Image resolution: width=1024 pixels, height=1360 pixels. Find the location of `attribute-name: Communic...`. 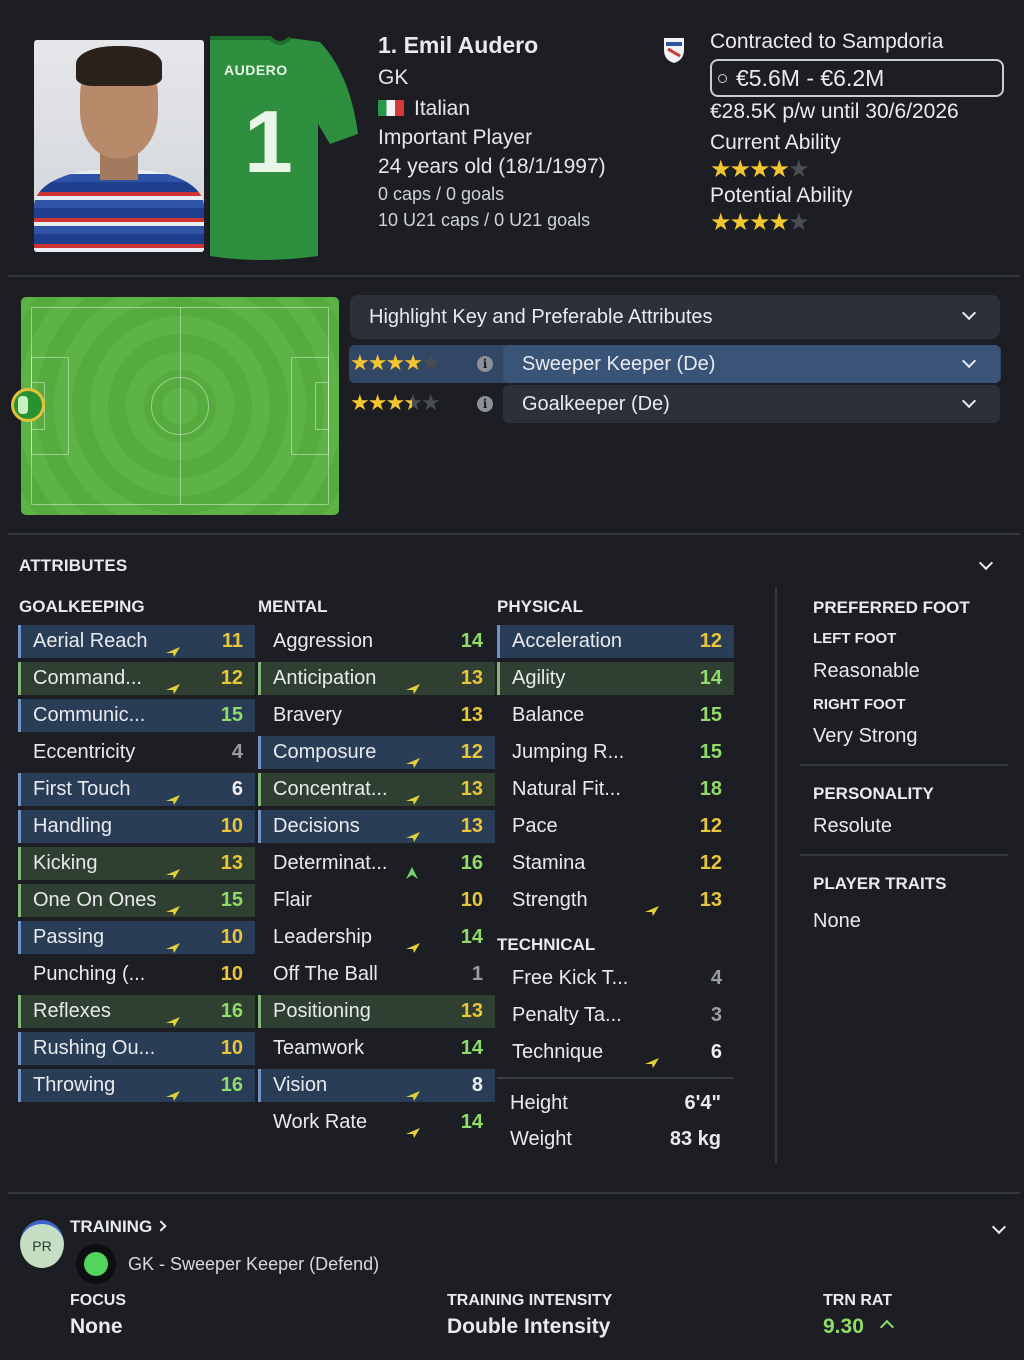

attribute-name: Communic... is located at coordinates (89, 715).